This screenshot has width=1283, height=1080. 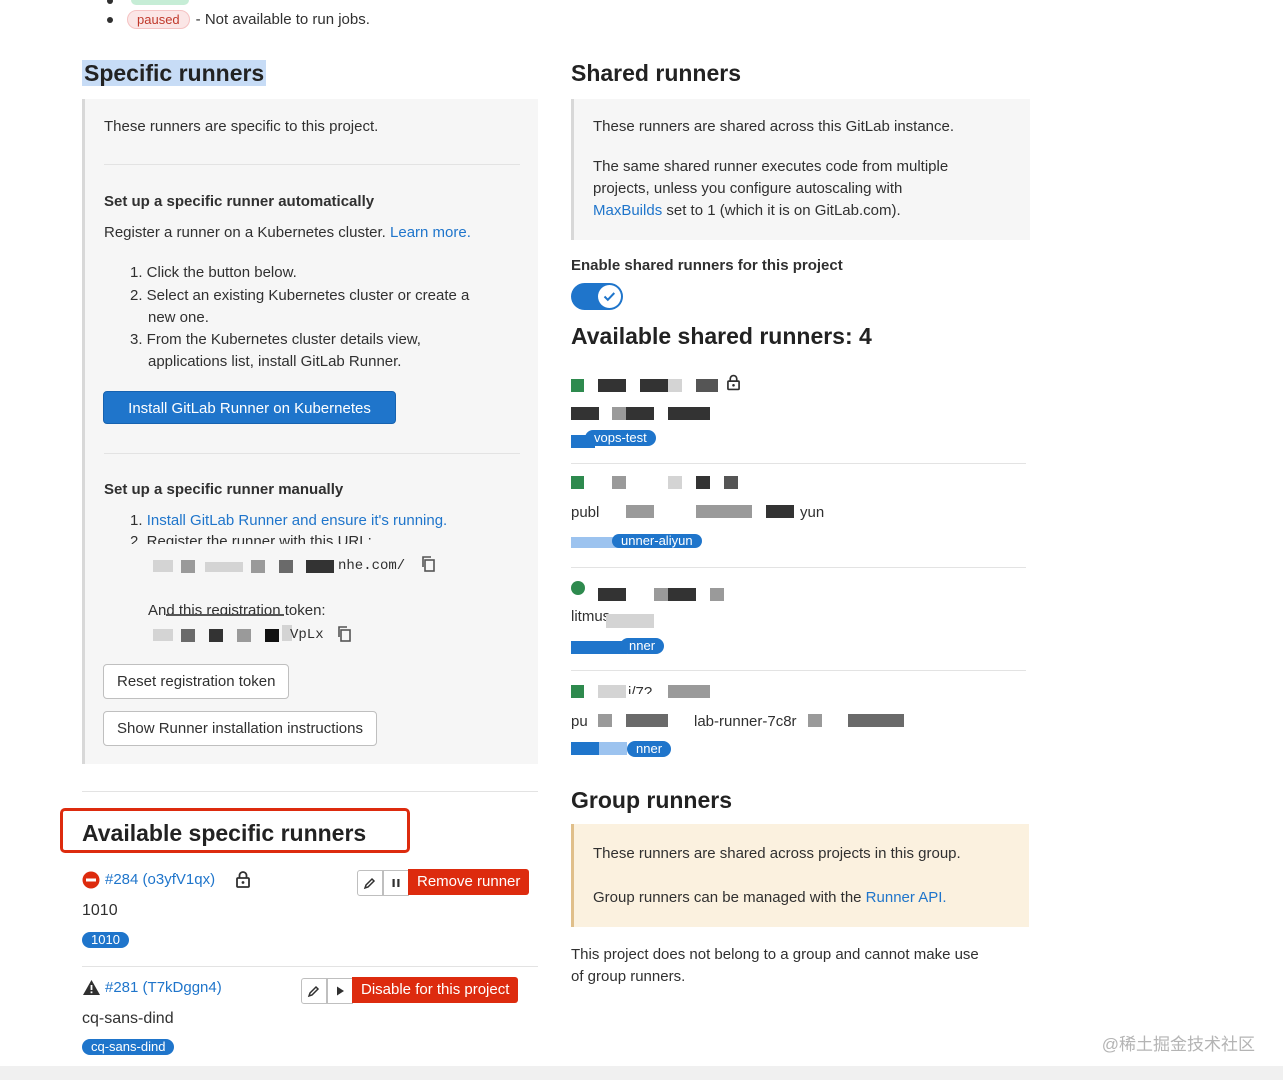 I want to click on paused-icon, so click(x=91, y=882).